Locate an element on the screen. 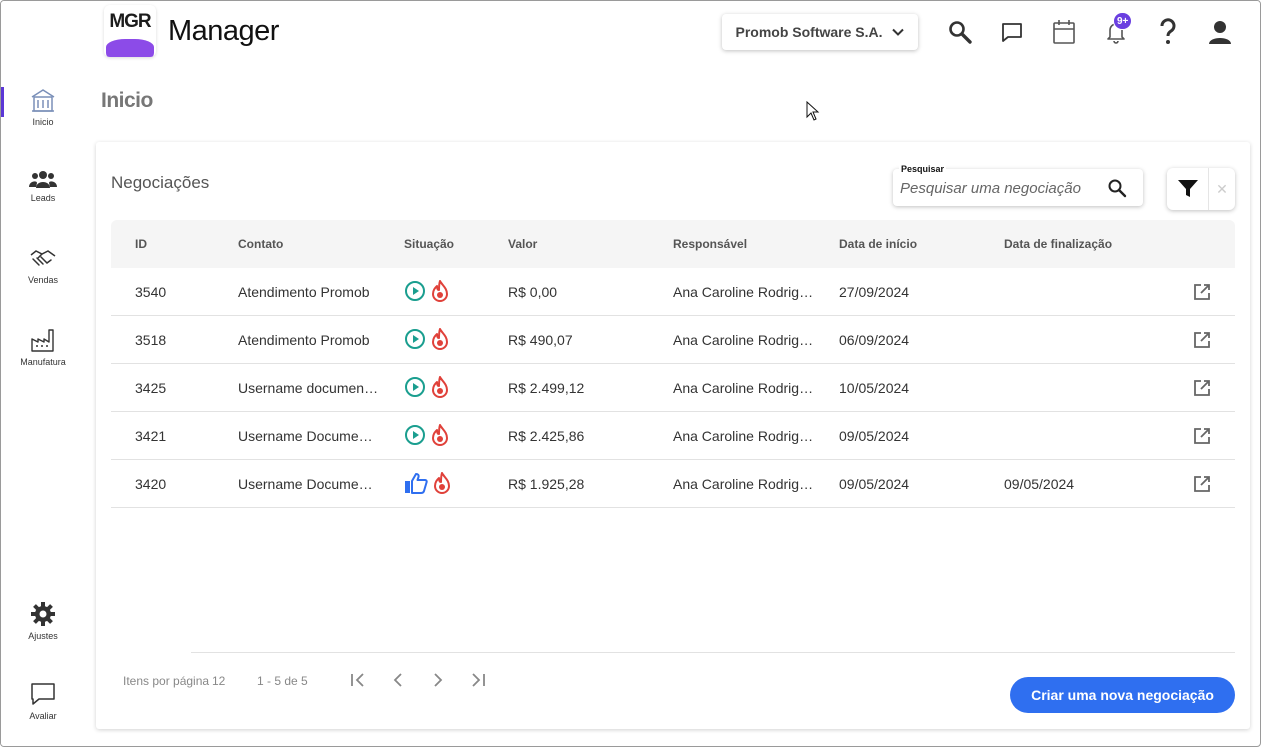 The width and height of the screenshot is (1261, 747). footer-divider is located at coordinates (713, 652).